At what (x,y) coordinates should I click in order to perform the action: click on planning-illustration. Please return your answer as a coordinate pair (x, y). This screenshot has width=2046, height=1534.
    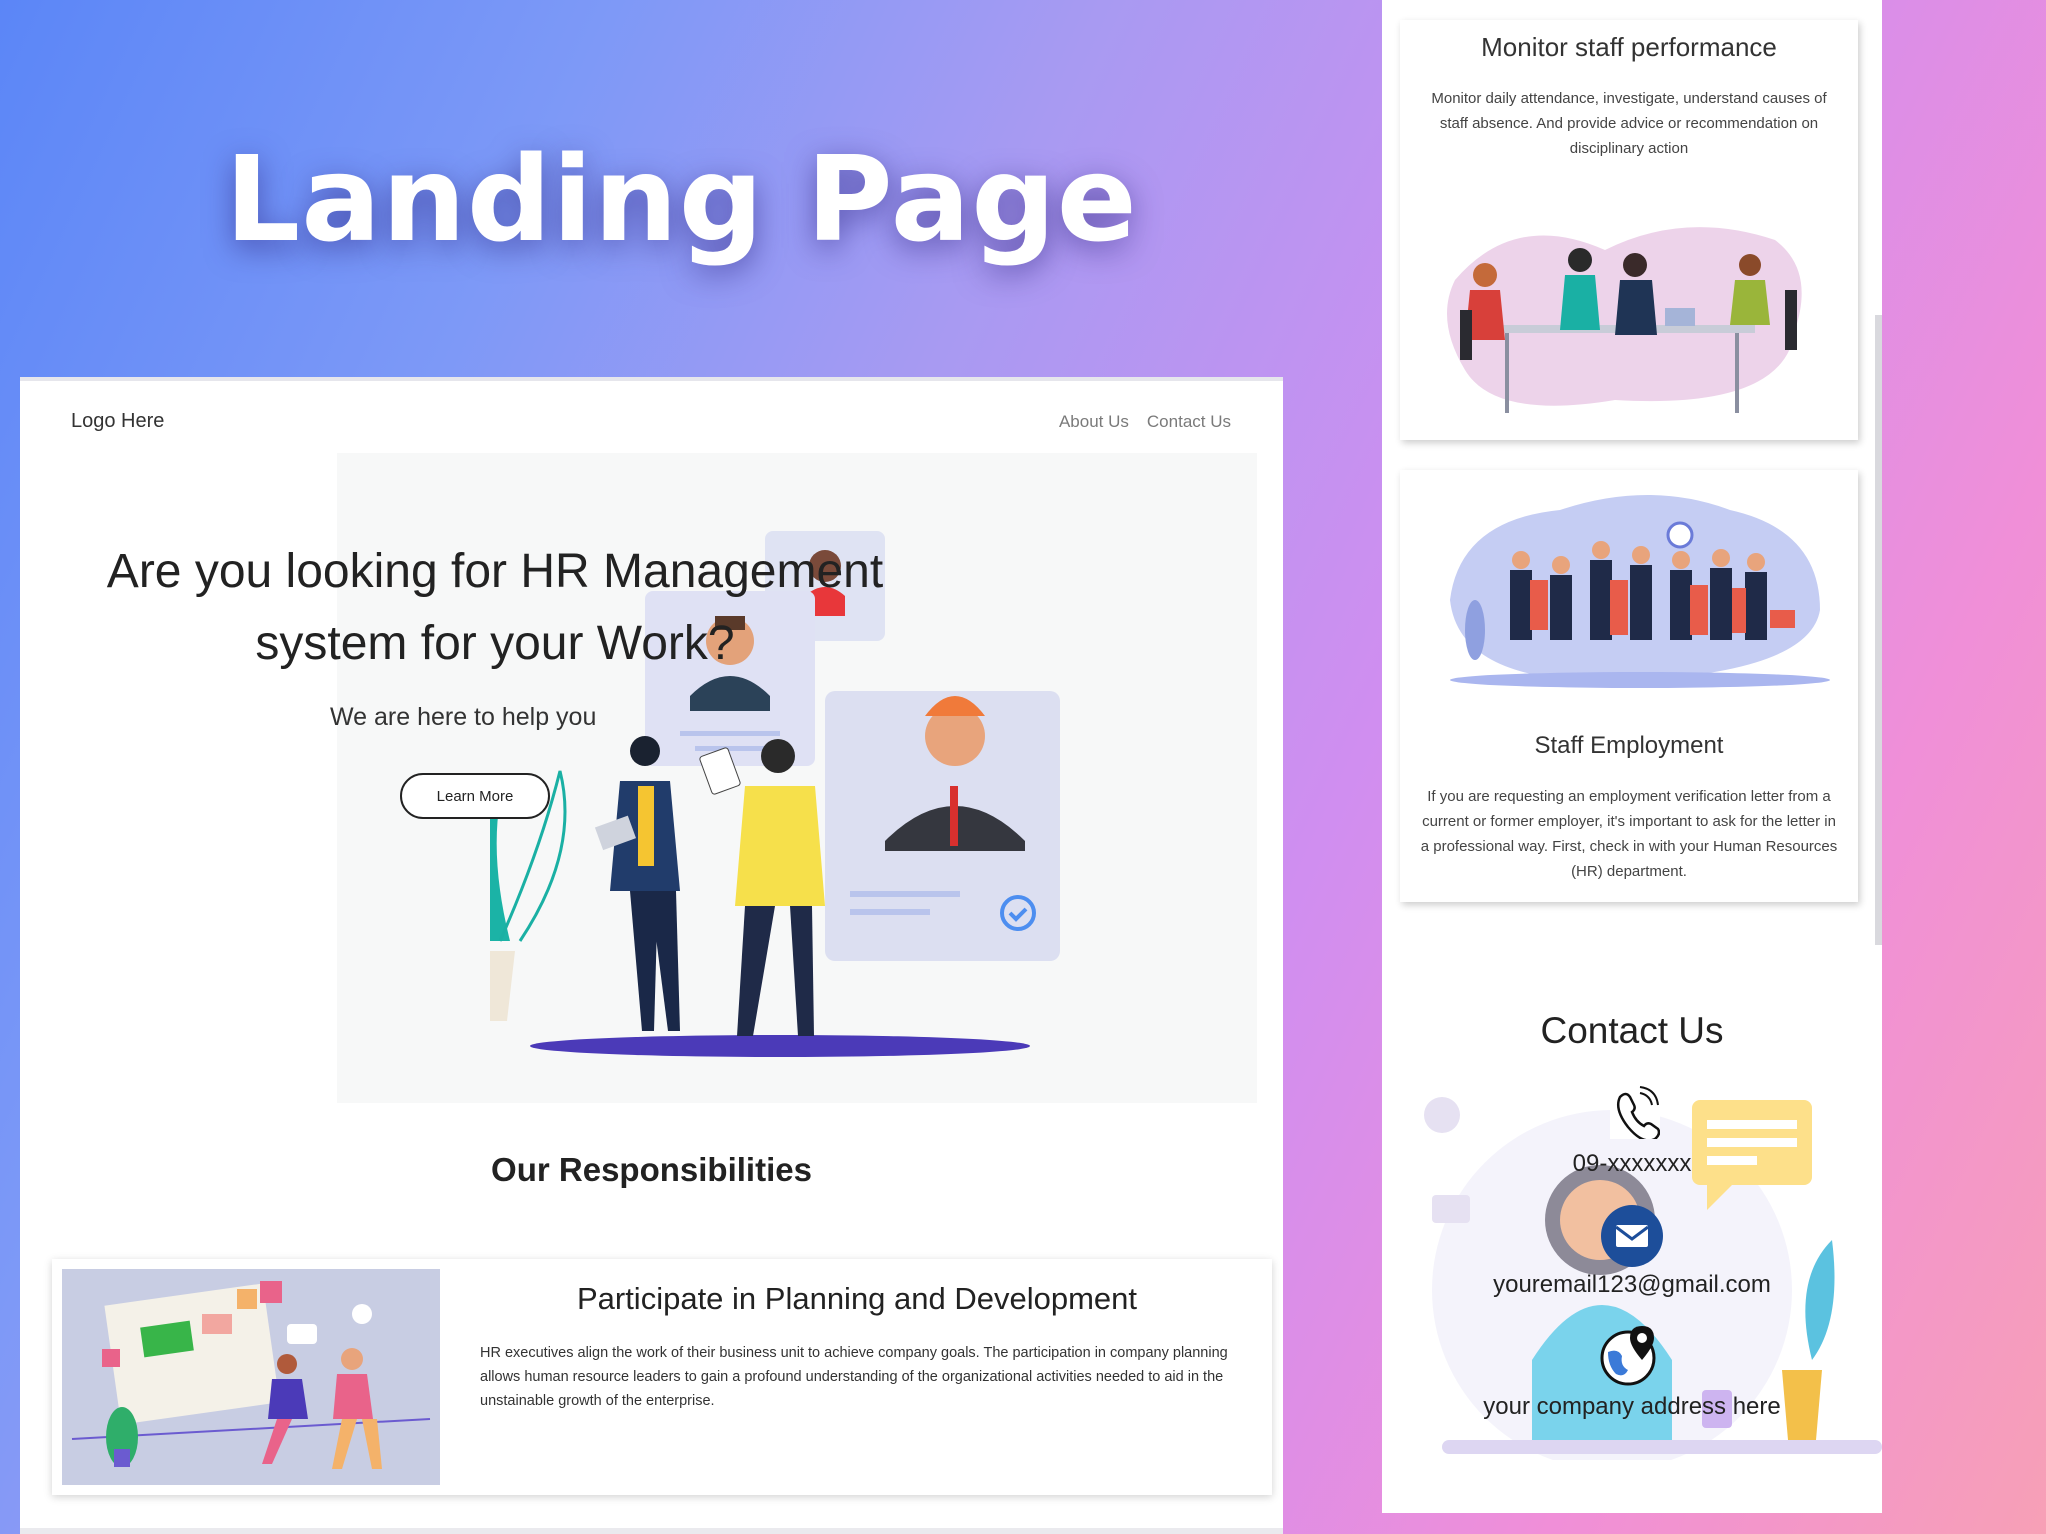
    Looking at the image, I should click on (251, 1377).